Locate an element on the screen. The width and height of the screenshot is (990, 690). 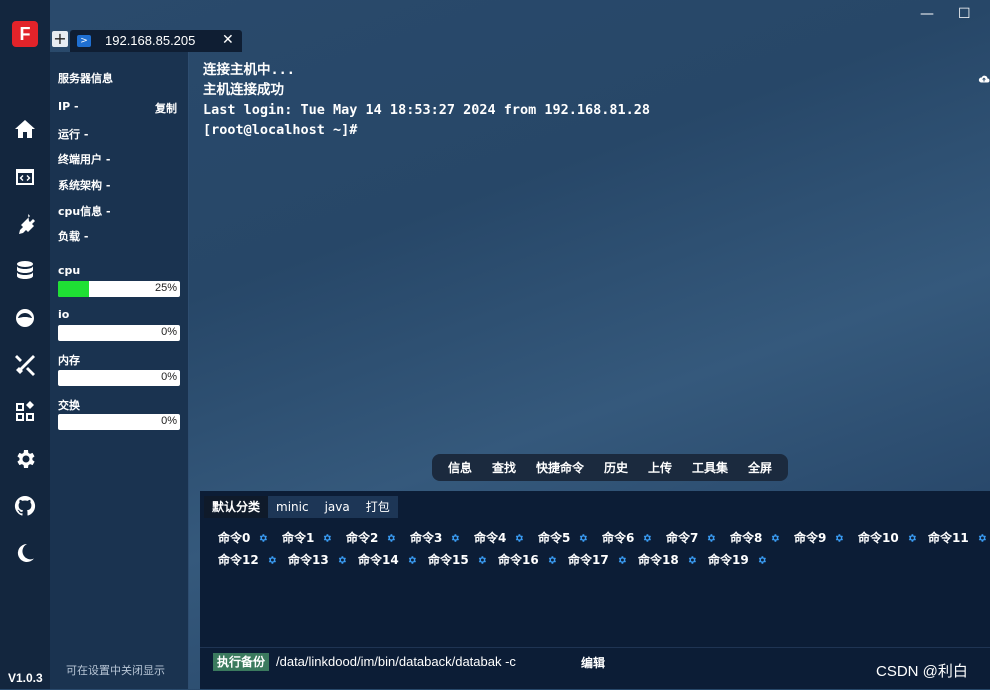
command-item: 命令14 is located at coordinates (387, 559).